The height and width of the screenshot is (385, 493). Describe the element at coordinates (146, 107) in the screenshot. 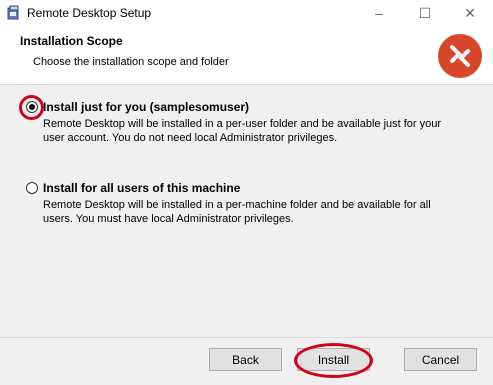

I see `option-per-user-label: Install just for you (samplesomuser)` at that location.